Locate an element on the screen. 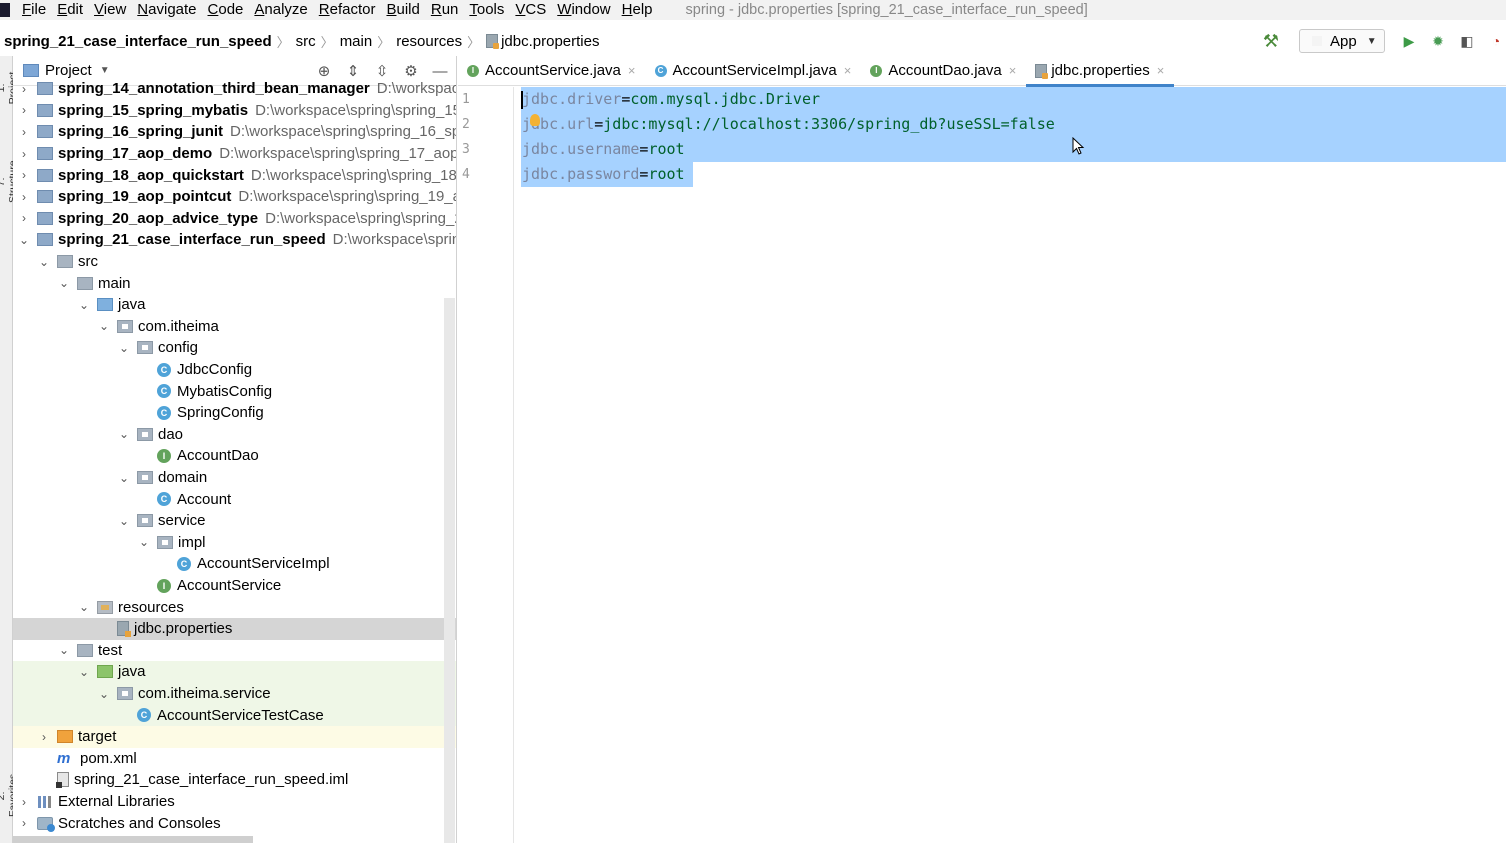 This screenshot has height=843, width=1506. menu-tools: Tools is located at coordinates (486, 10).